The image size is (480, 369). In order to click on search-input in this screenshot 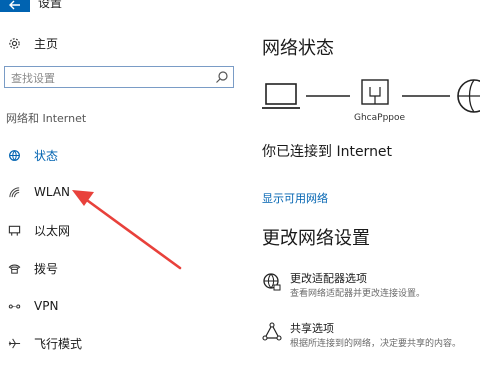, I will do `click(105, 78)`.